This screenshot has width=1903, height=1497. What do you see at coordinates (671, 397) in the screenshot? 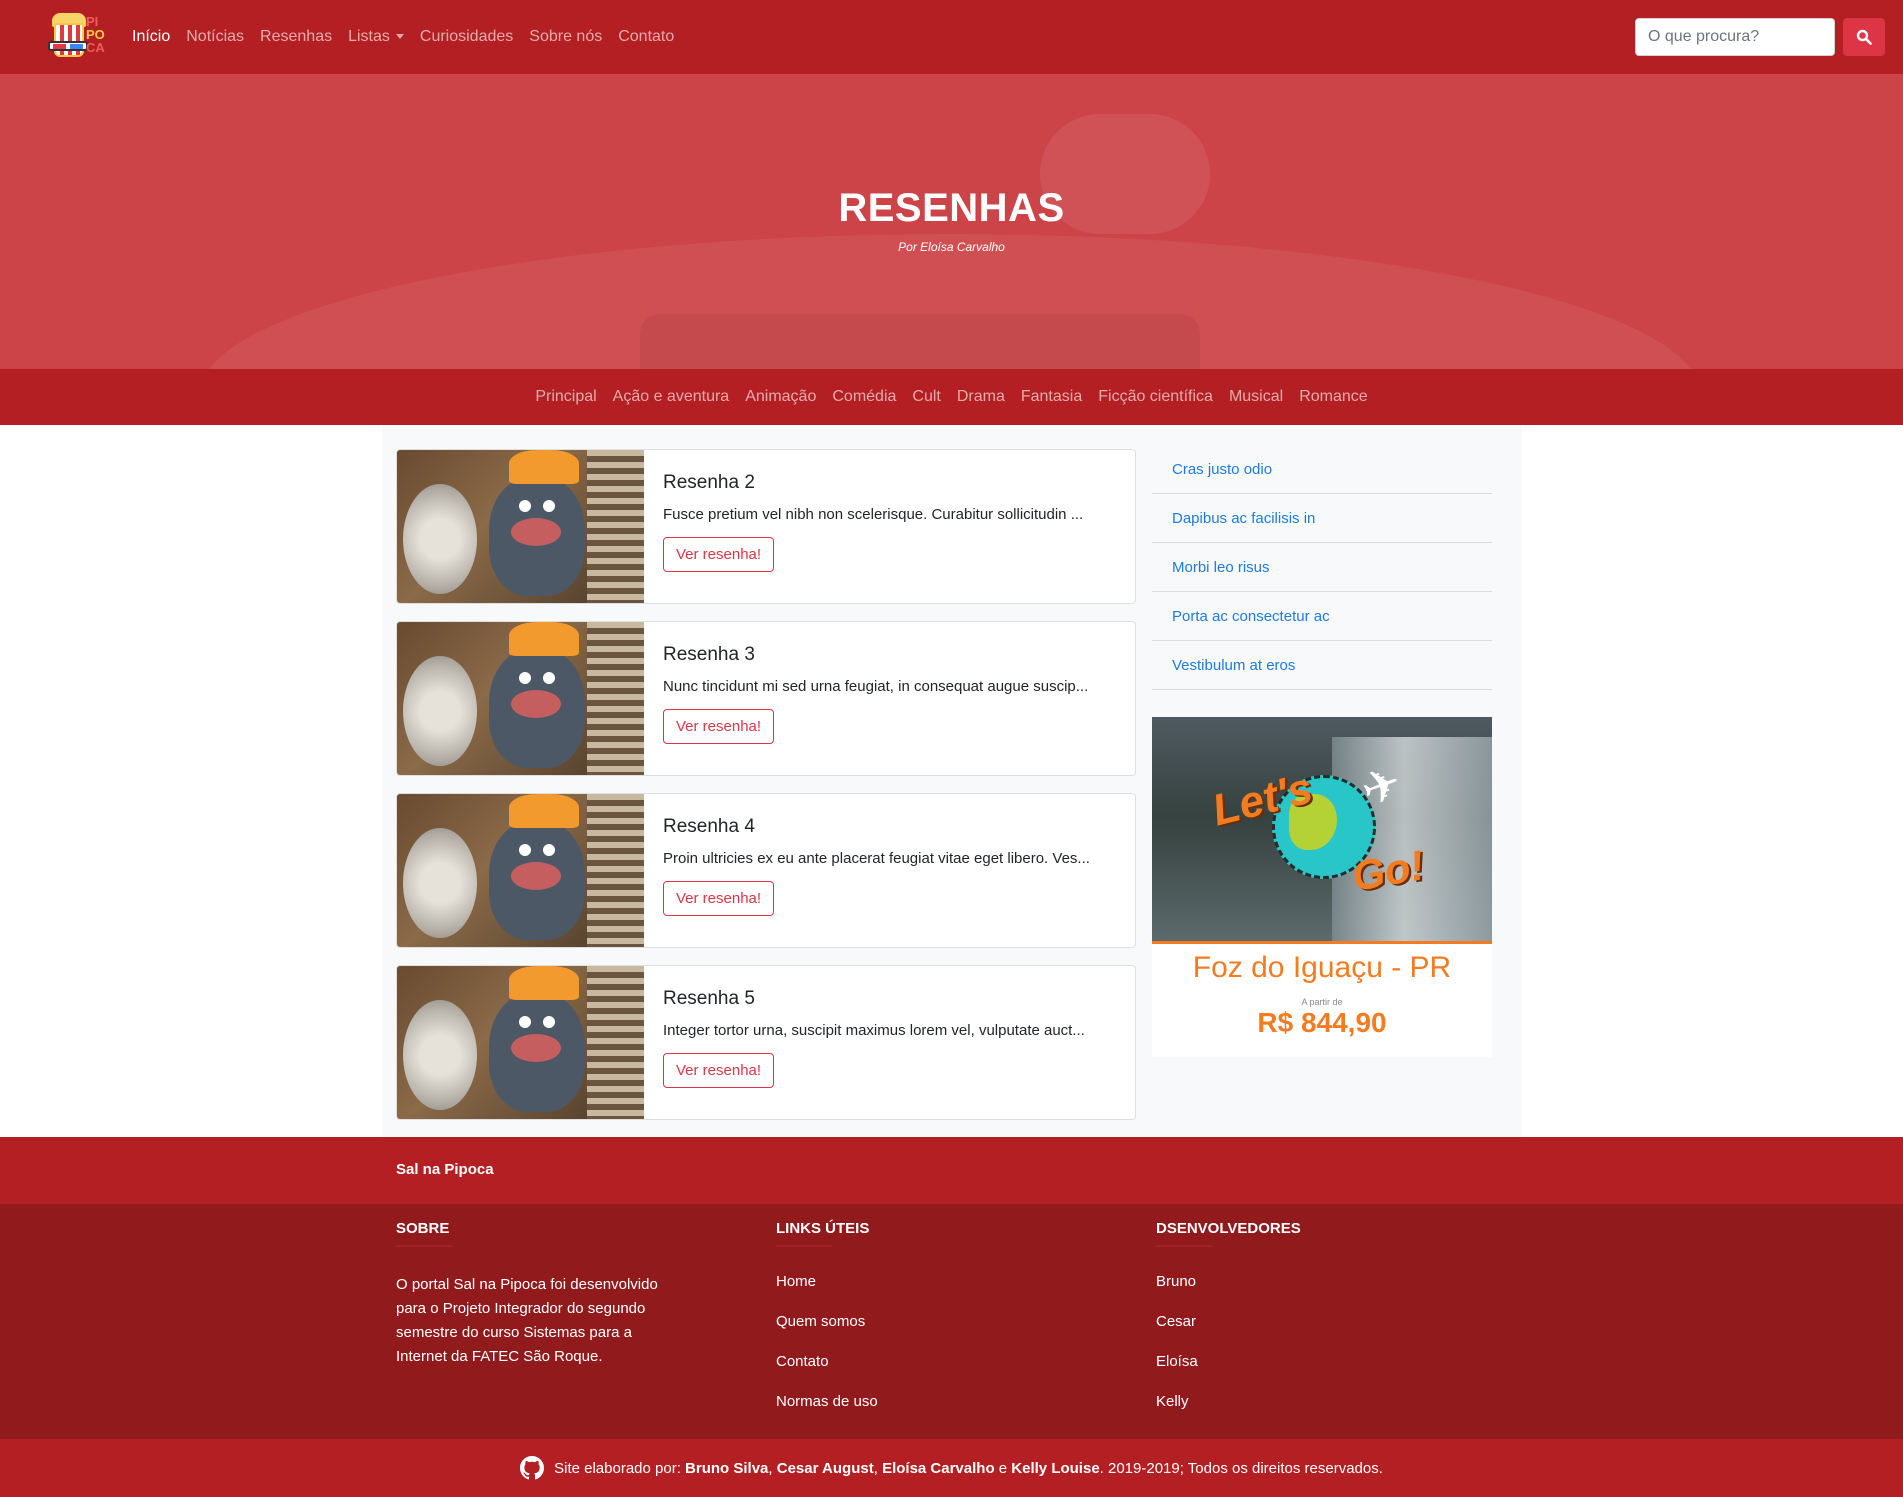
I see `category-acao-e-aventura: Ação e aventura` at bounding box center [671, 397].